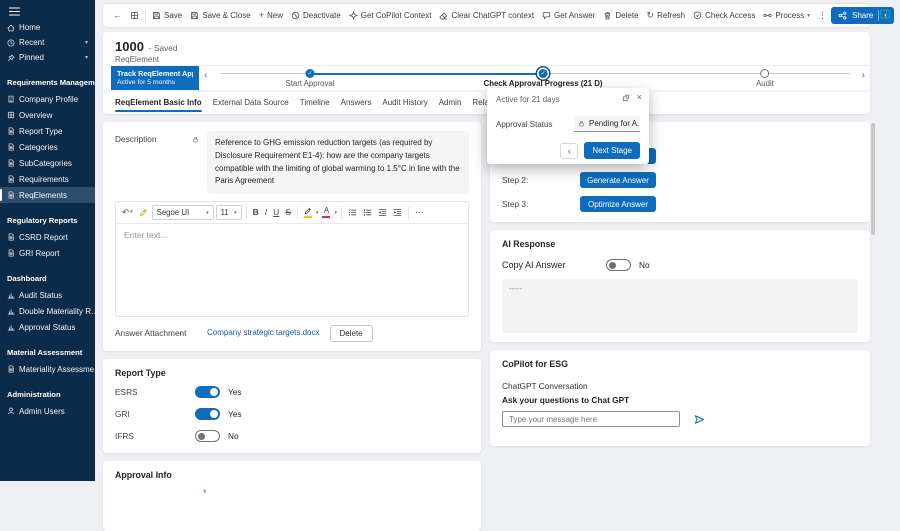  What do you see at coordinates (863, 76) in the screenshot?
I see `bpf-next-button: ›` at bounding box center [863, 76].